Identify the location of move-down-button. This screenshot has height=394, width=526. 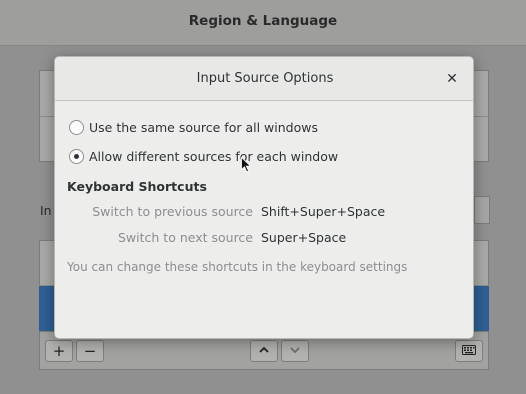
(295, 351).